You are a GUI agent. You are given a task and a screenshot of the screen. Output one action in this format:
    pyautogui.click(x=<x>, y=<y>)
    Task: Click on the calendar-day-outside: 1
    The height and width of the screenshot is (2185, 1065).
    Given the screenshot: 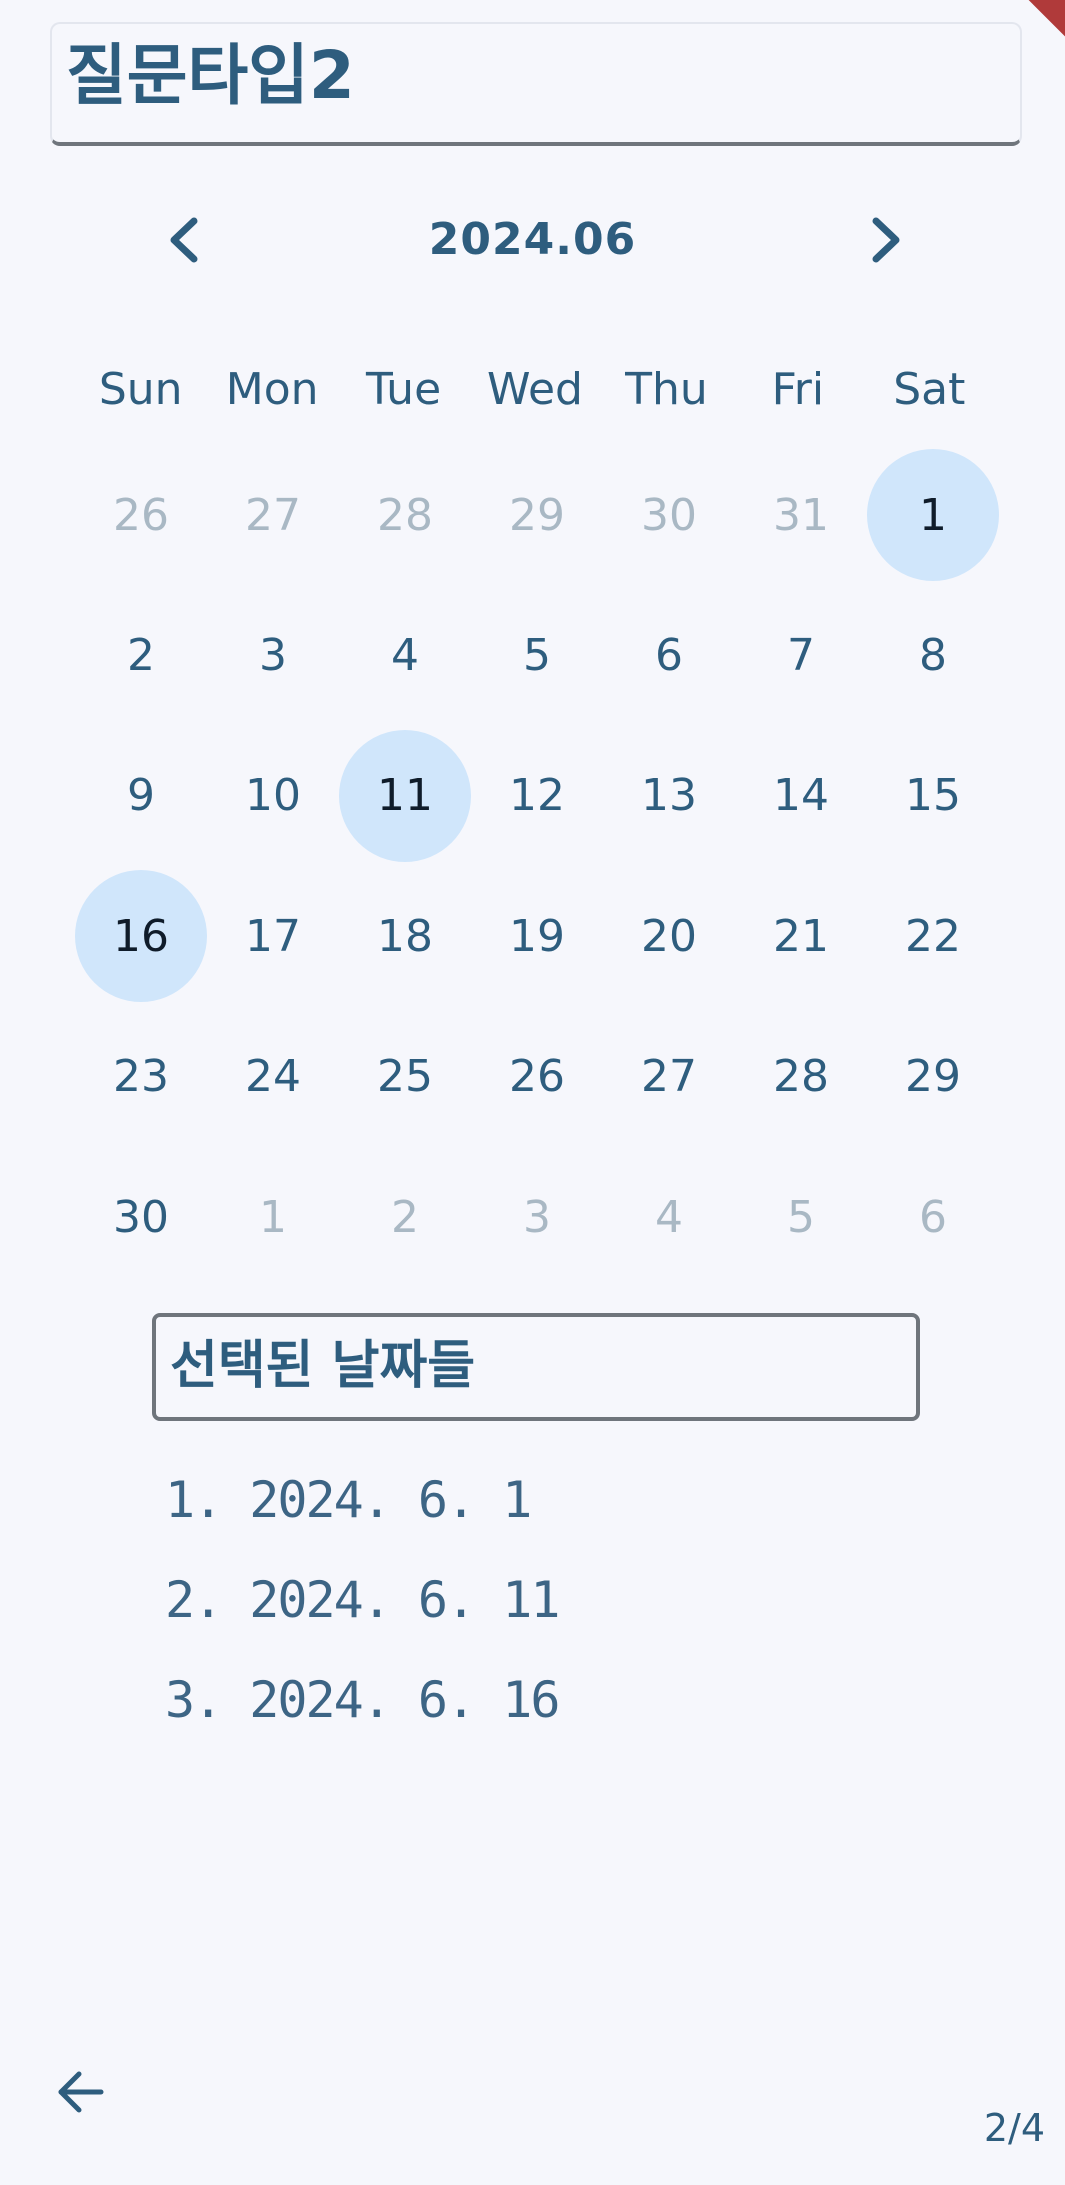 What is the action you would take?
    pyautogui.click(x=273, y=1217)
    